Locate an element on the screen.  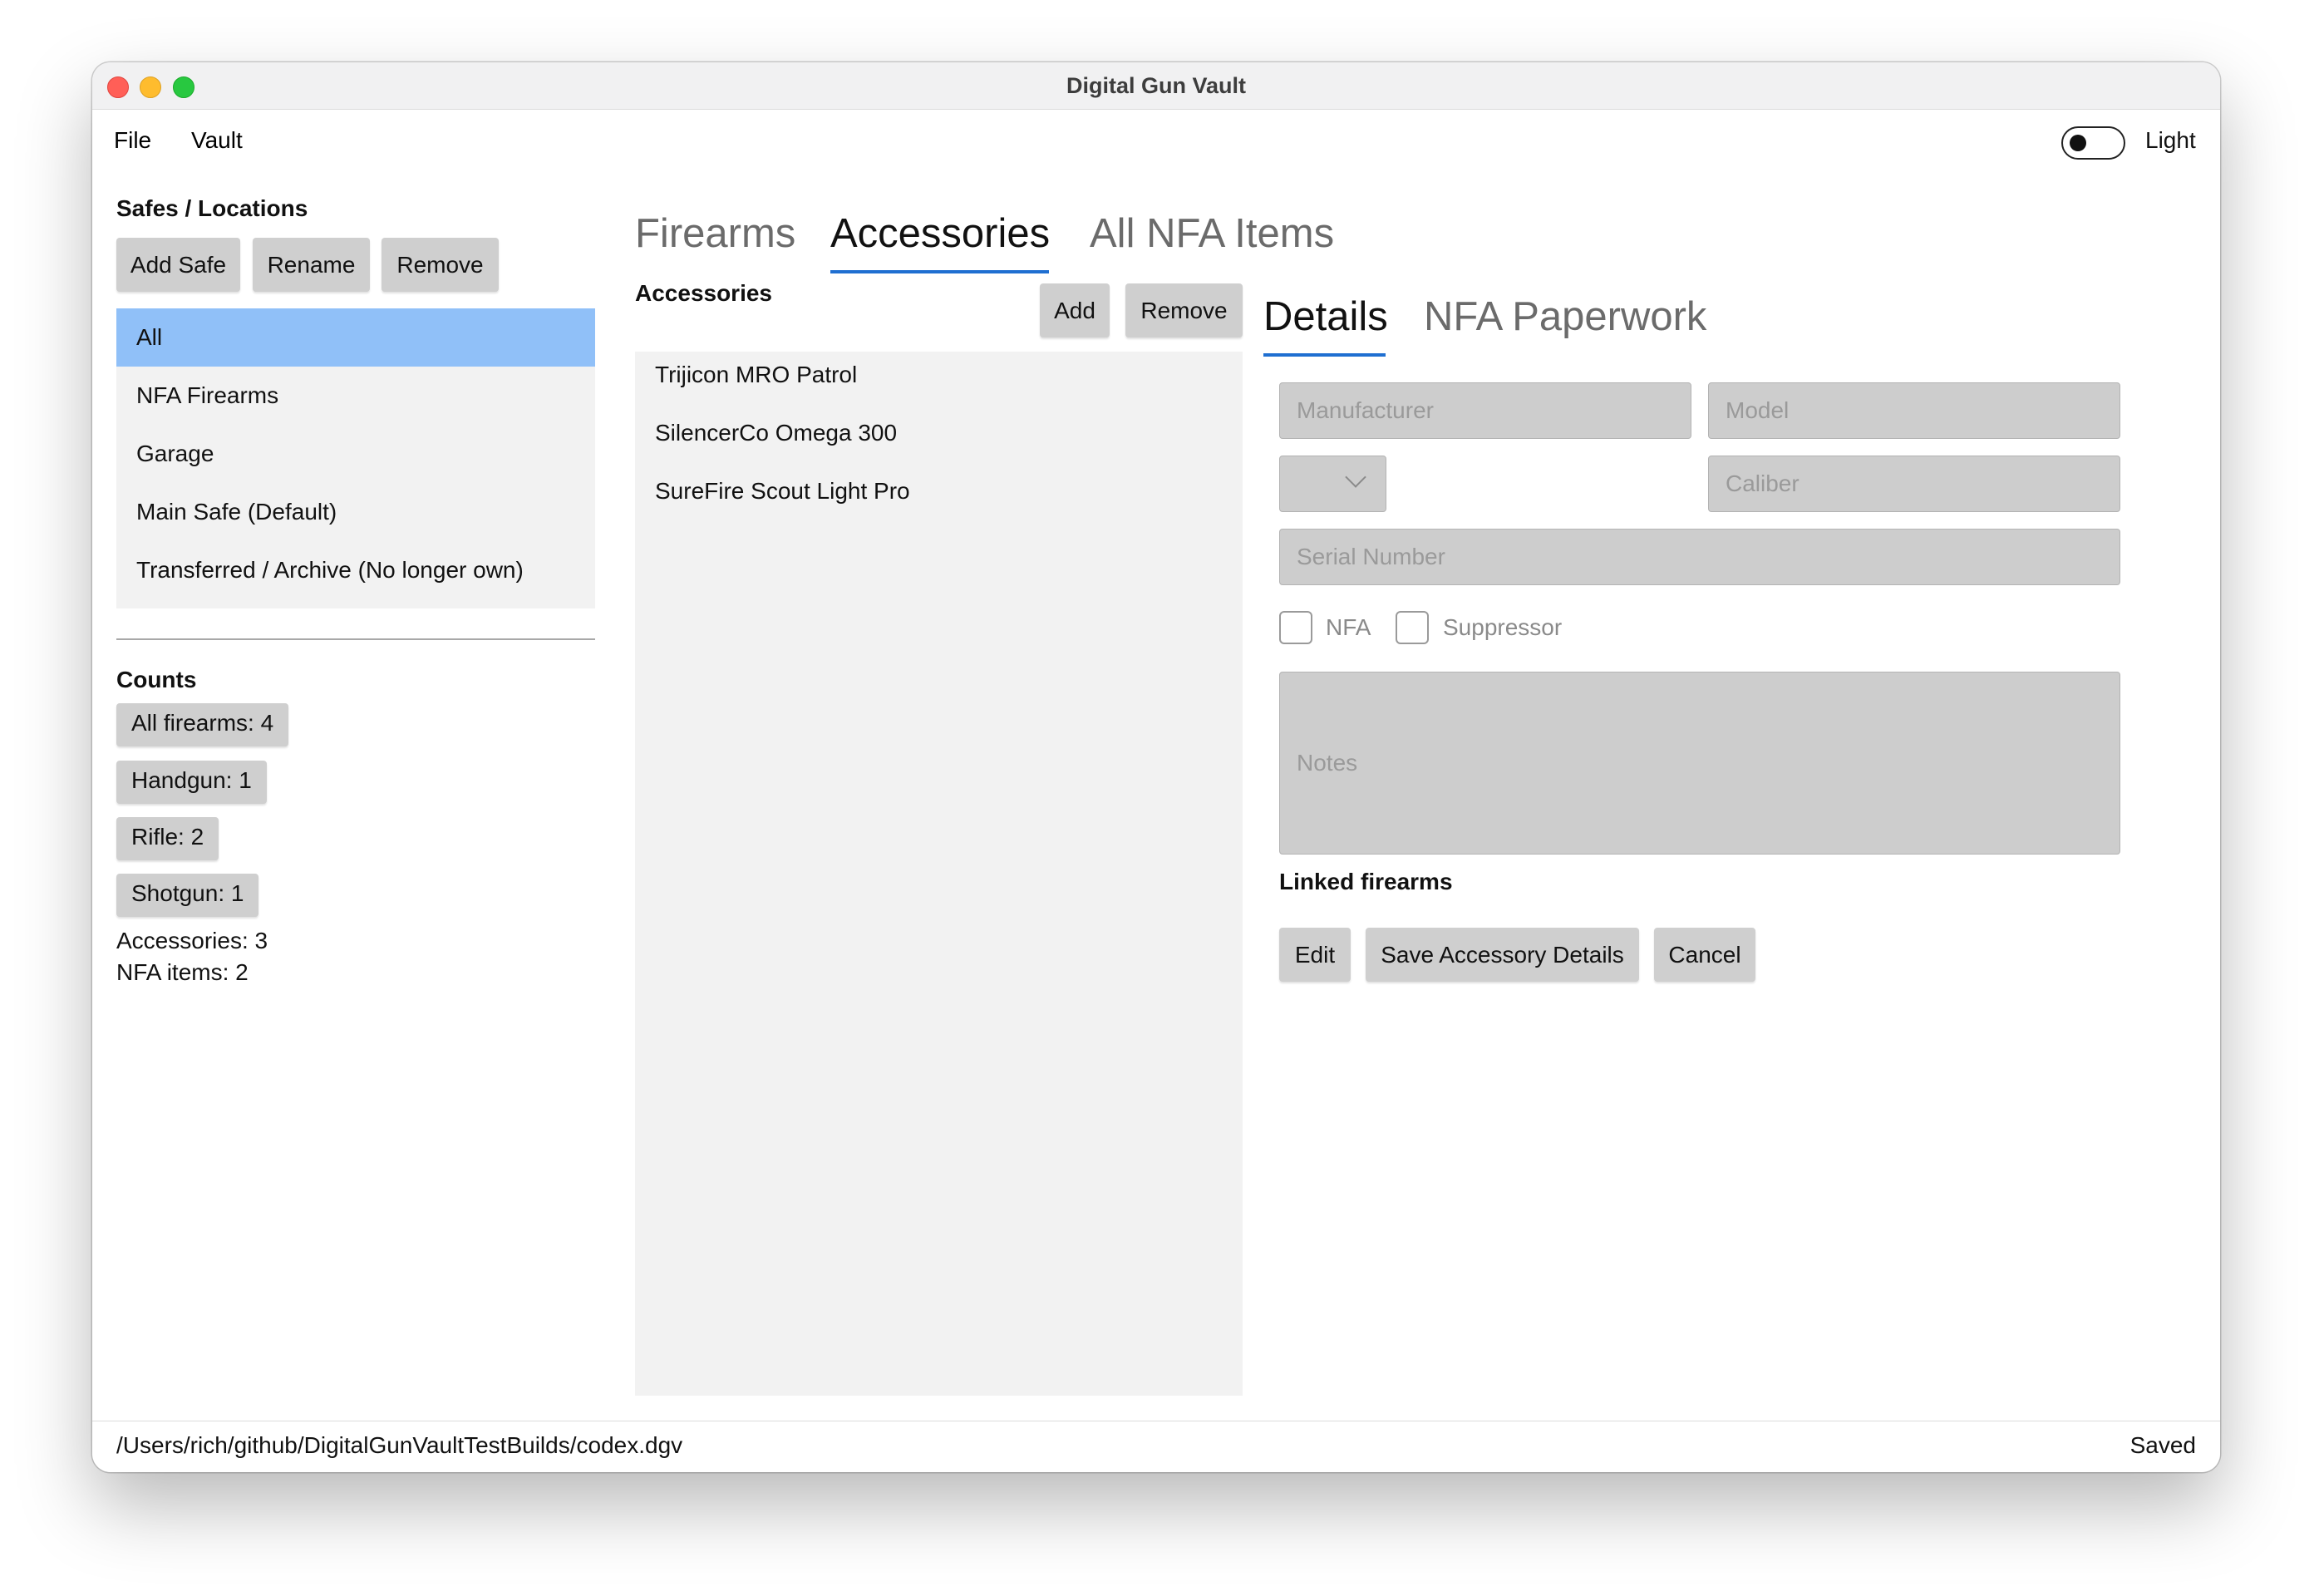
window-title: Digital Gun Vault is located at coordinates (1156, 85).